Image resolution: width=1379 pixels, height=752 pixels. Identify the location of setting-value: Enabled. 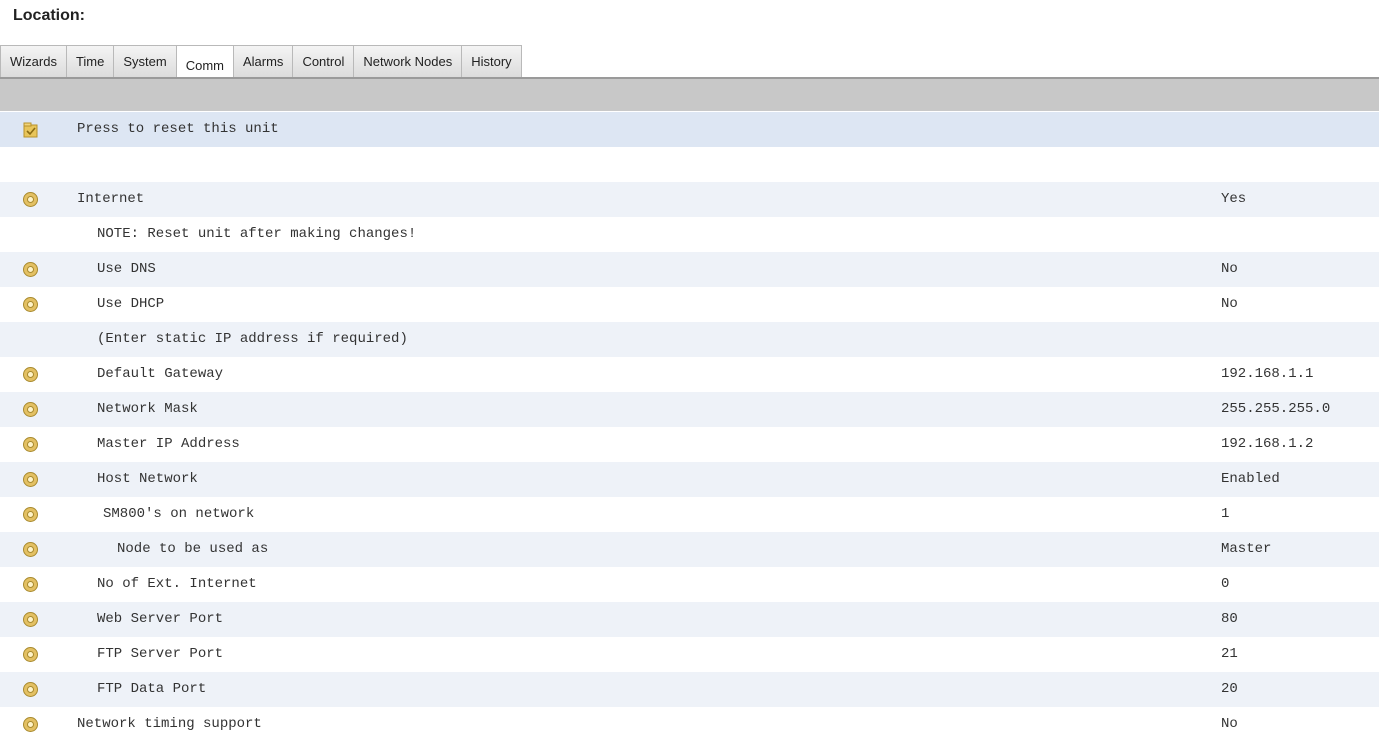
(1250, 479).